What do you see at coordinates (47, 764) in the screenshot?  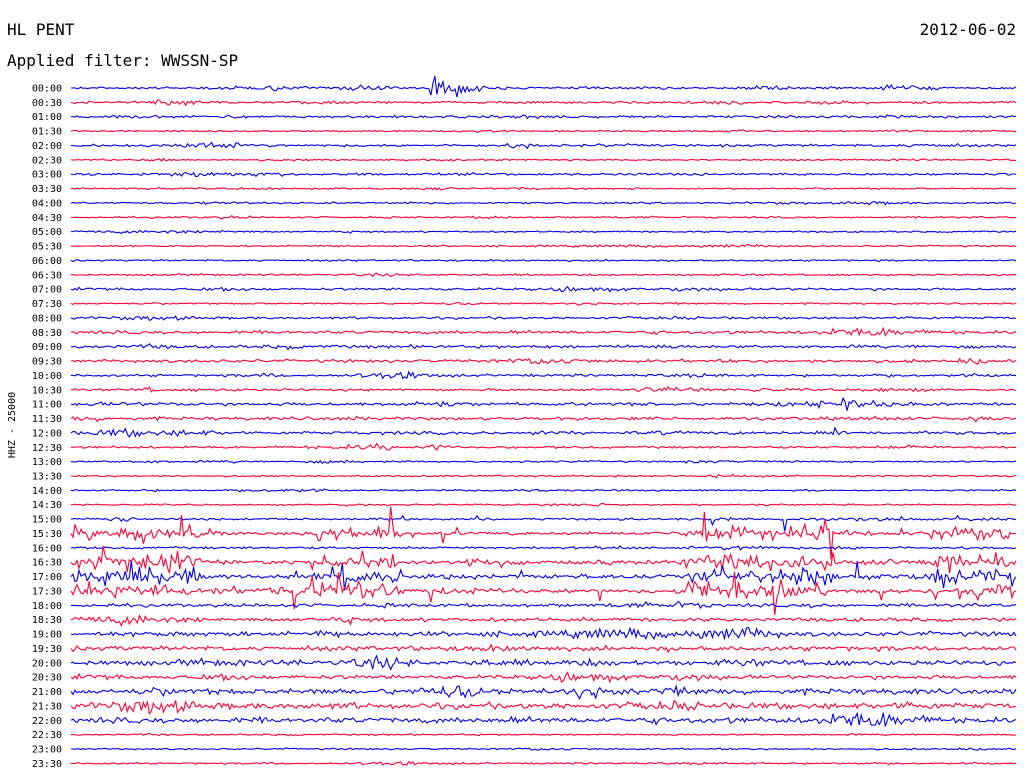 I see `time-label: 23:30` at bounding box center [47, 764].